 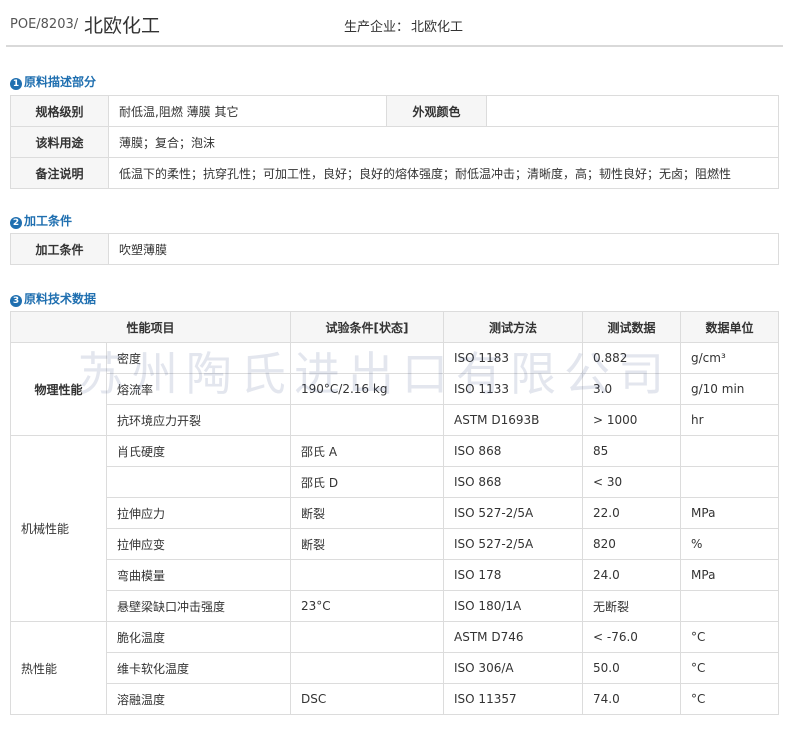 I want to click on cell-property: 拉伸应变, so click(x=198, y=544).